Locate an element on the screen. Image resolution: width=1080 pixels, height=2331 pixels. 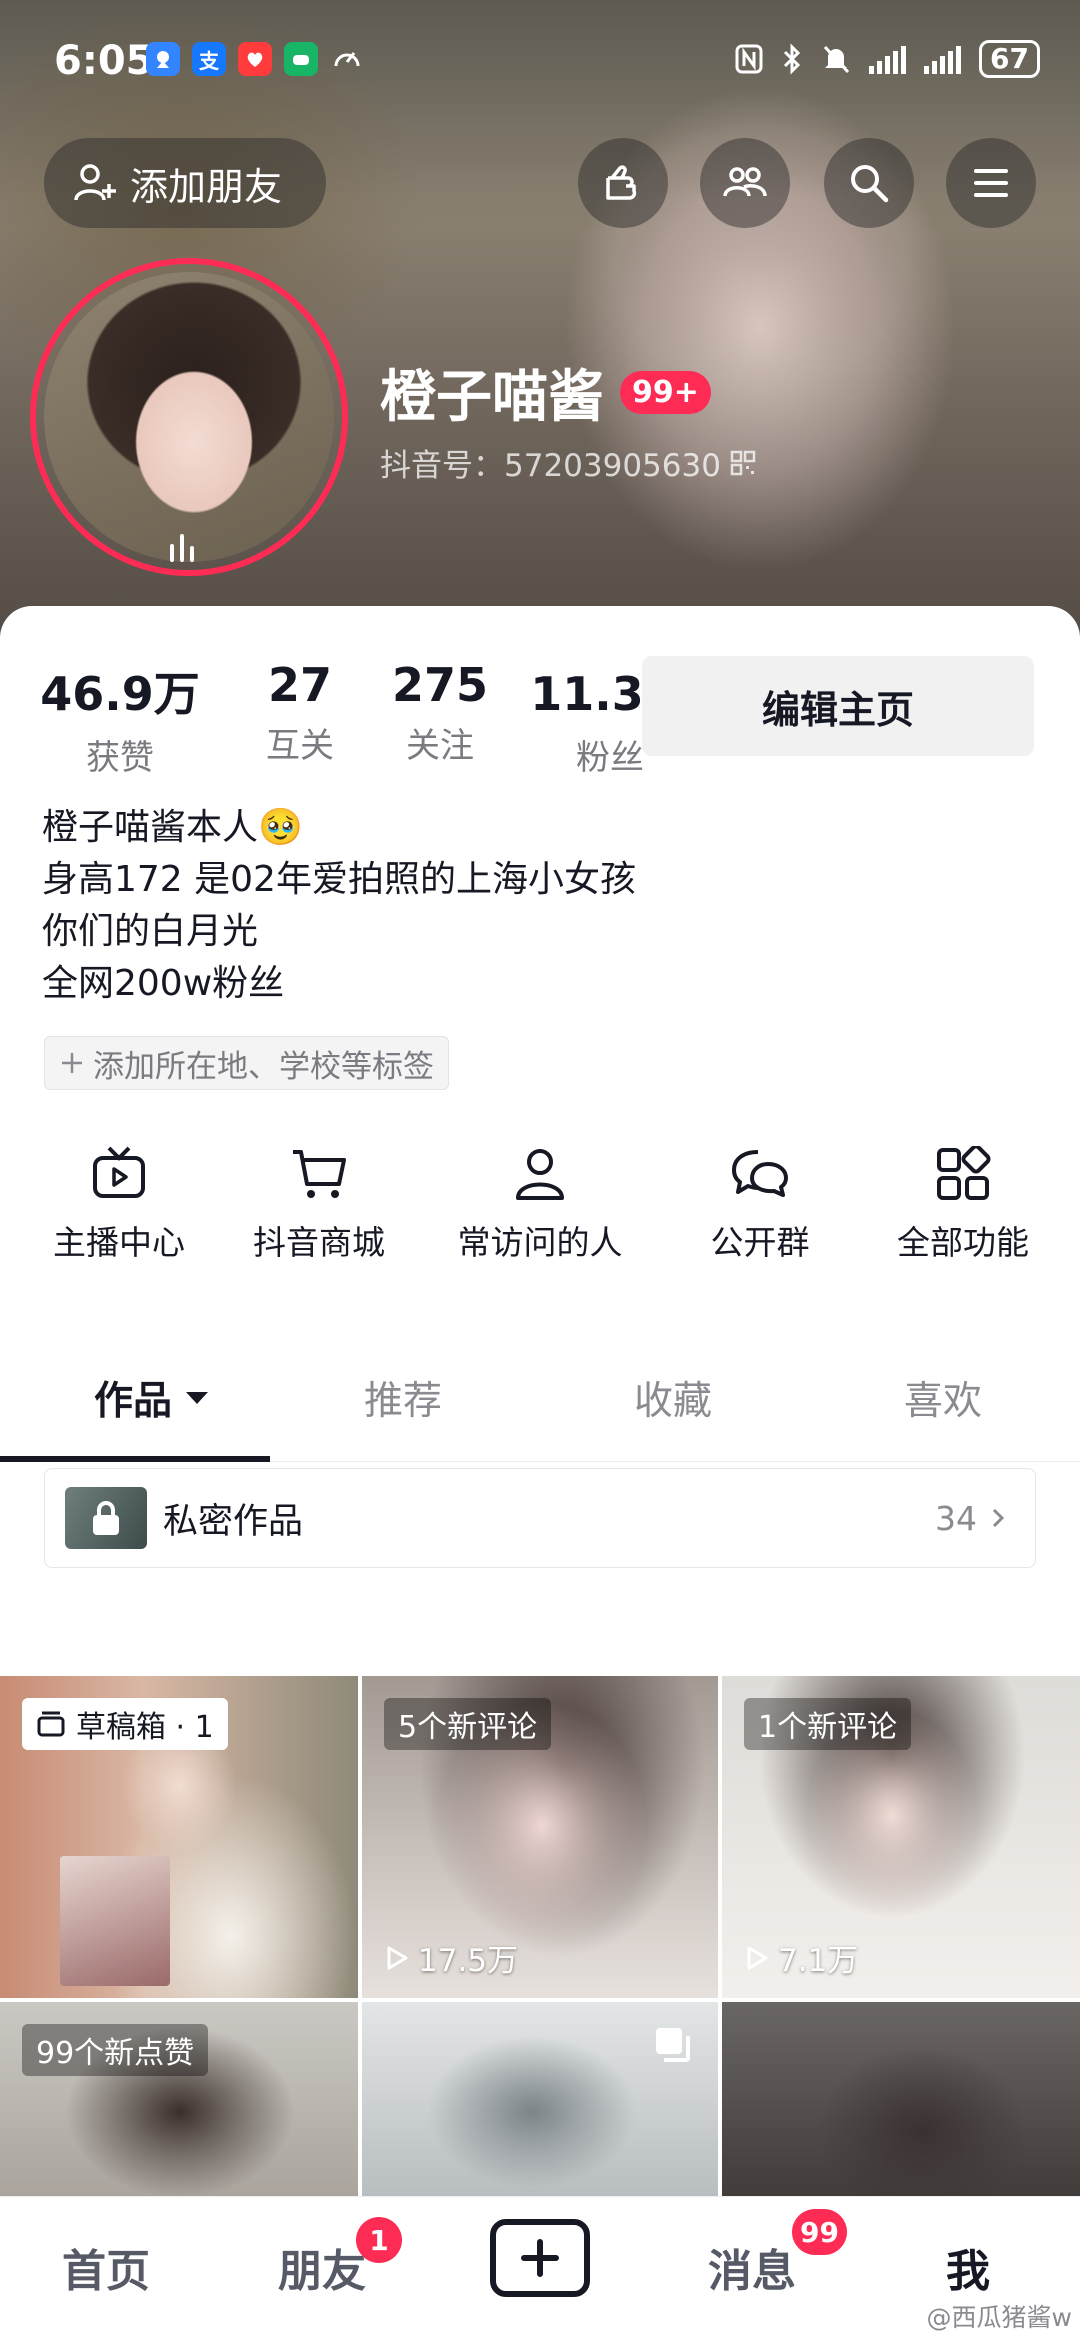
tab-likes: 喜欢 is located at coordinates (943, 1398).